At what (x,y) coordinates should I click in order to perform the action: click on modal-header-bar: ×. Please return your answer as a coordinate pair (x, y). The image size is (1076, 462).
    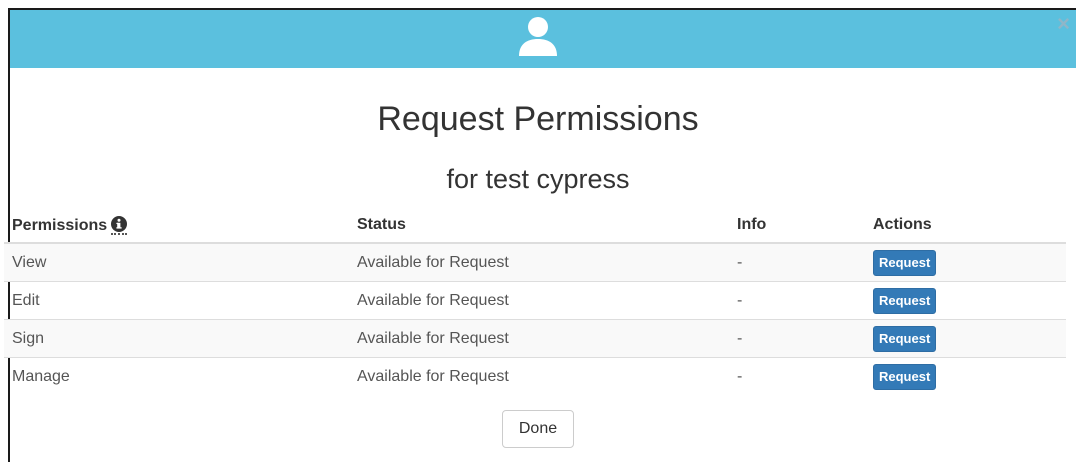
    Looking at the image, I should click on (543, 39).